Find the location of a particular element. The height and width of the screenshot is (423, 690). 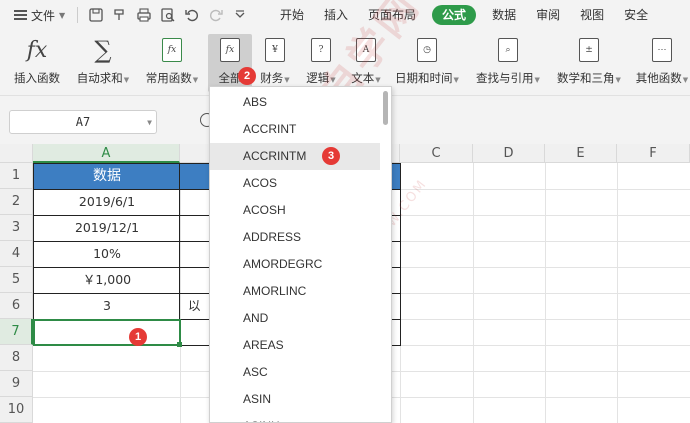

column-header-a: A is located at coordinates (106, 153).